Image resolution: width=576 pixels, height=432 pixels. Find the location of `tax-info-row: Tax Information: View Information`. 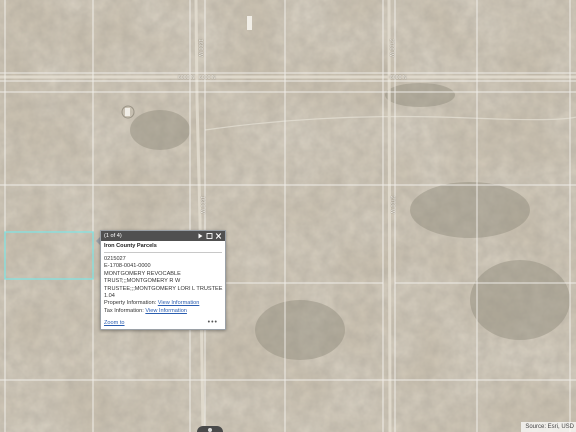

tax-info-row: Tax Information: View Information is located at coordinates (163, 311).